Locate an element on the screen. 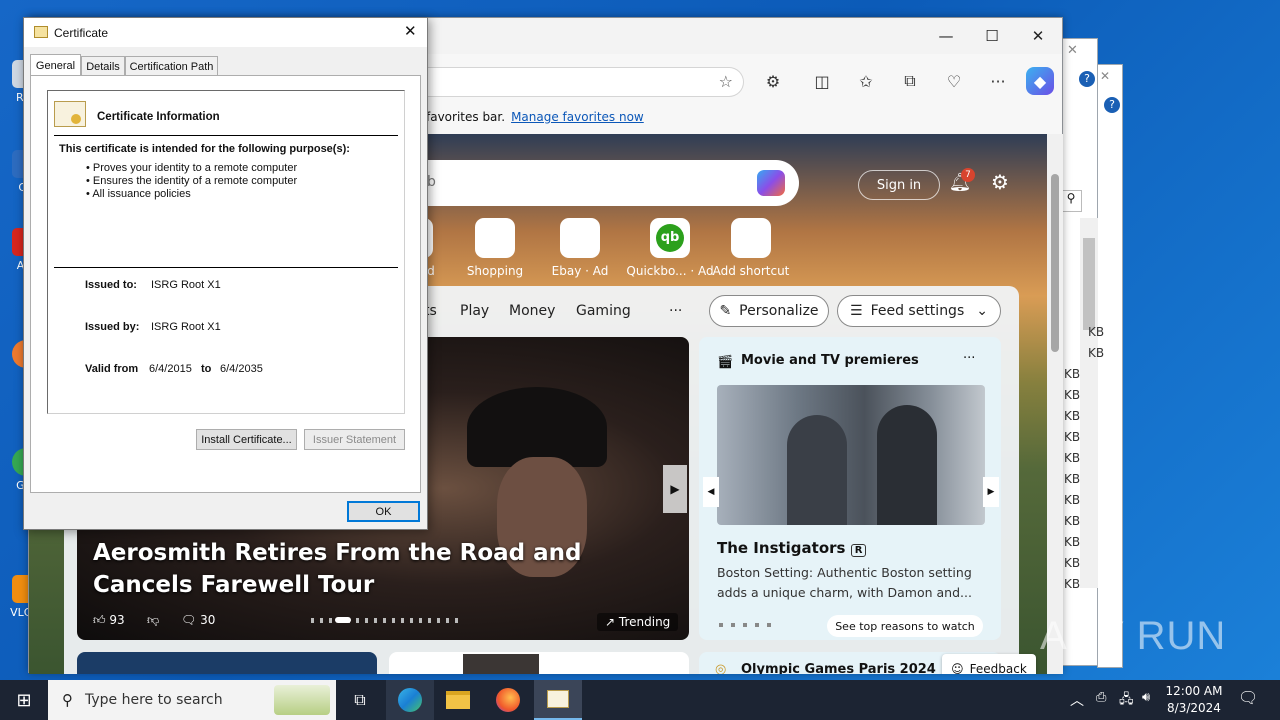 This screenshot has height=720, width=1280. tab-money: Money is located at coordinates (532, 311).